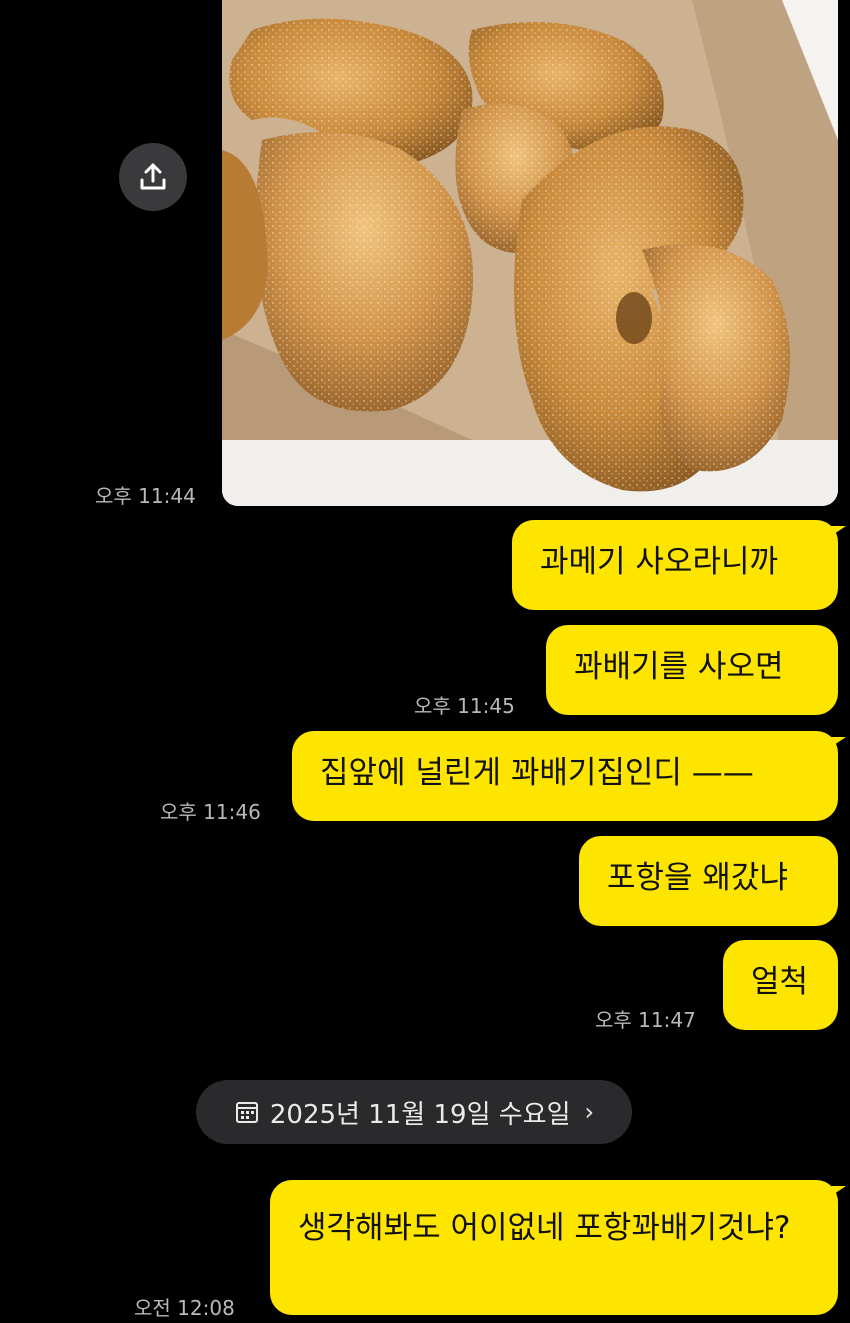 Image resolution: width=850 pixels, height=1323 pixels. Describe the element at coordinates (246, 1112) in the screenshot. I see `calendar-icon` at that location.